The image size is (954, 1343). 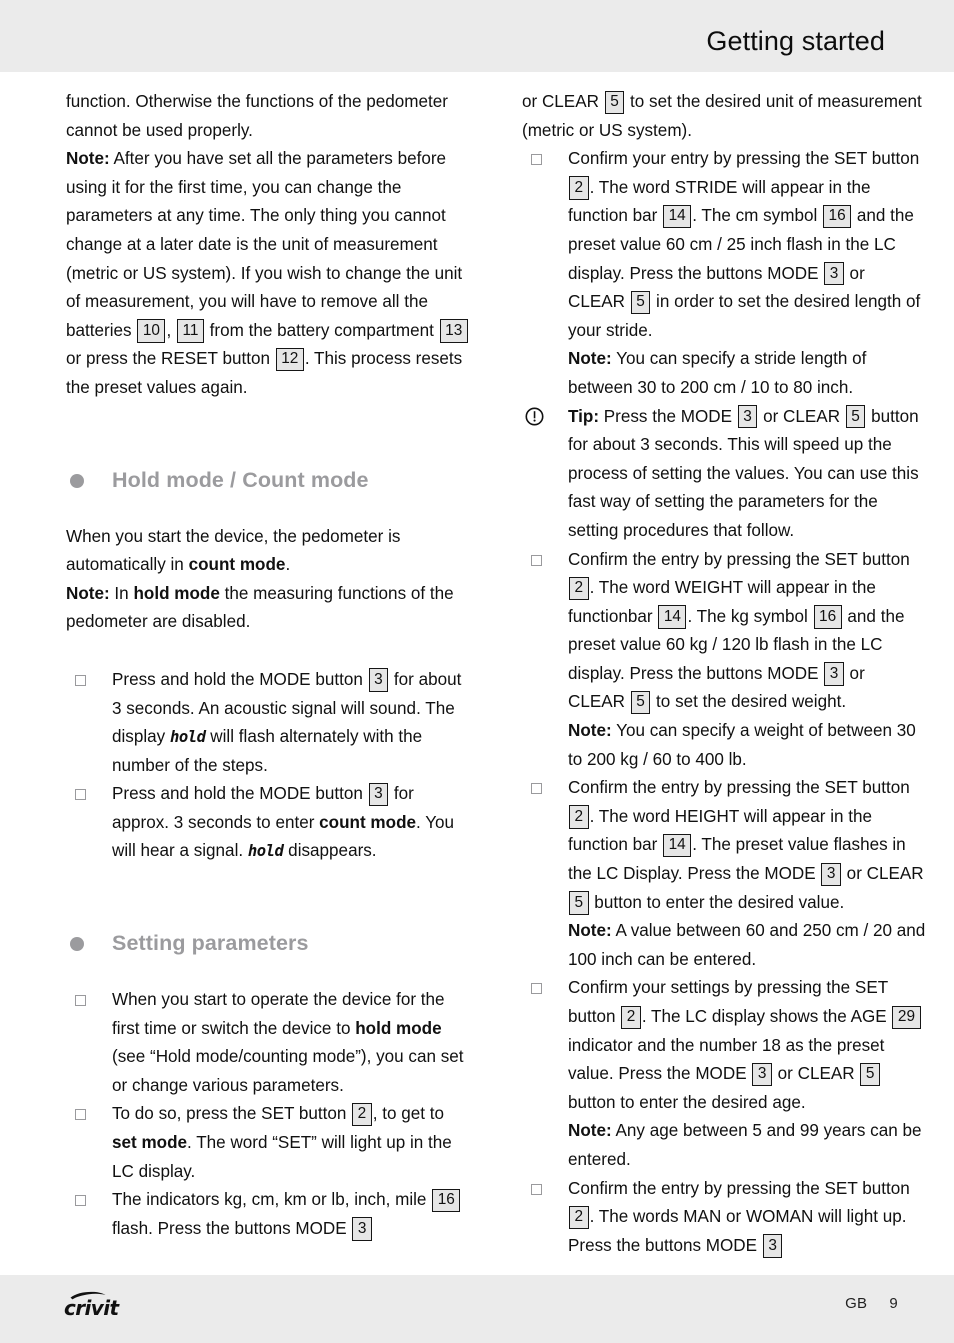 I want to click on warning-exclamation-icon, so click(x=534, y=416).